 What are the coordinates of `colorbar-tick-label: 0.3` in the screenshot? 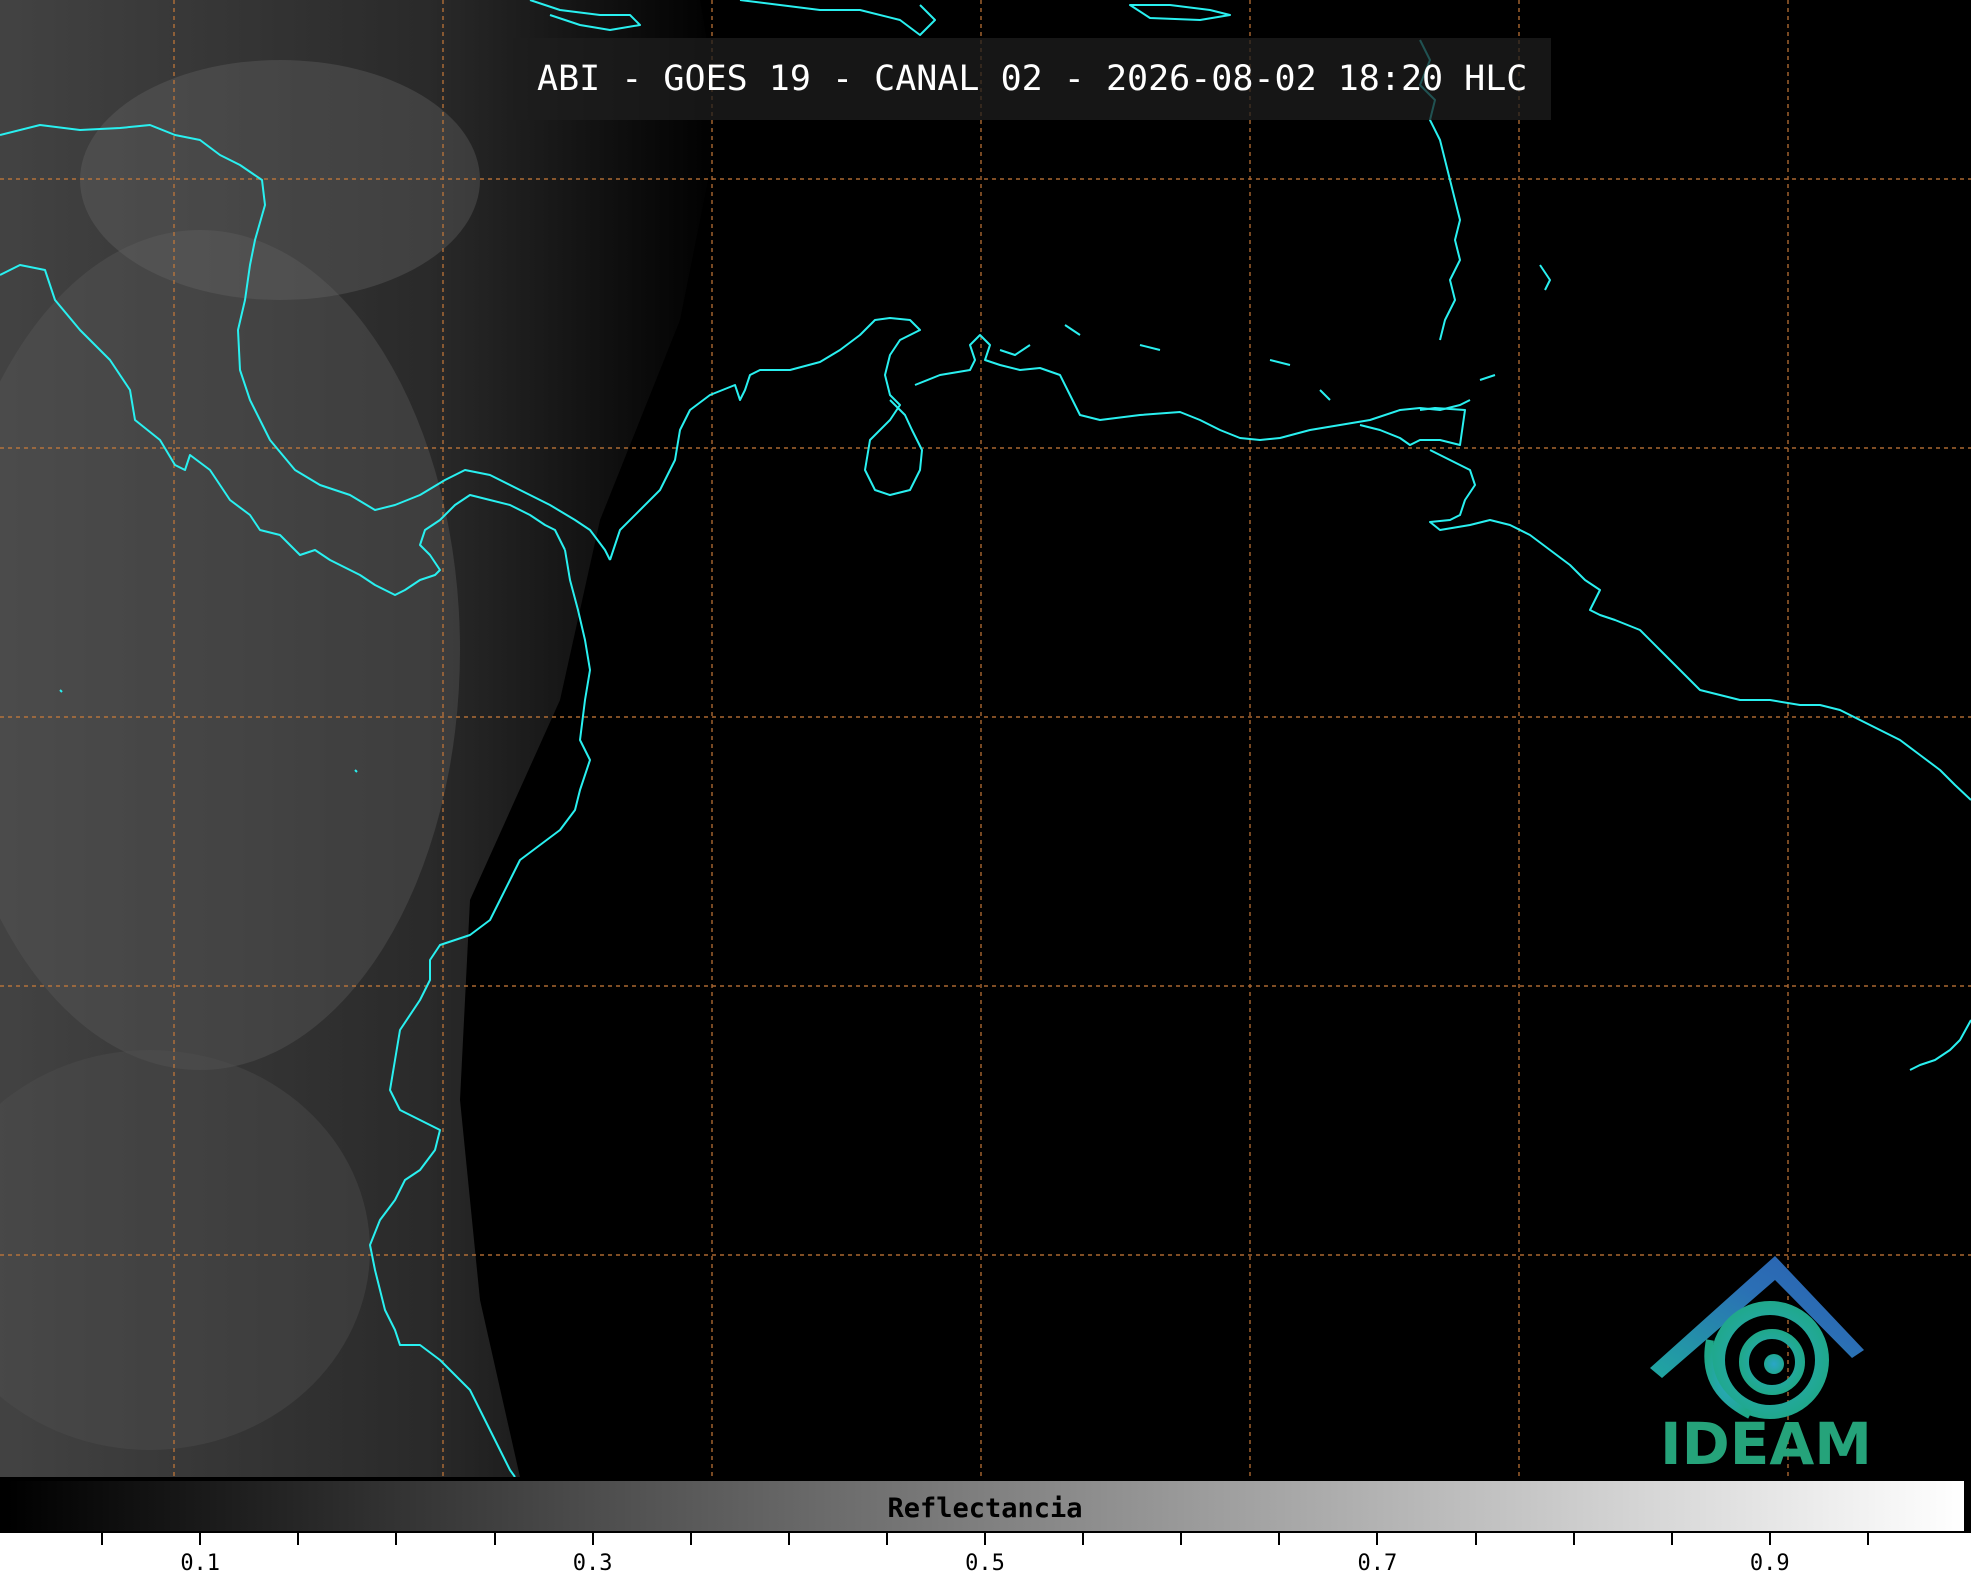 It's located at (592, 1563).